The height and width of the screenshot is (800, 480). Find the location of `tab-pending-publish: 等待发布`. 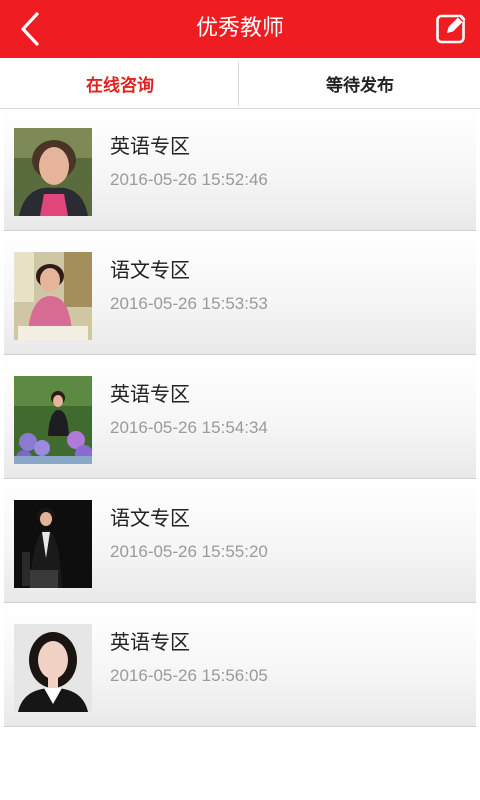

tab-pending-publish: 等待发布 is located at coordinates (360, 83).